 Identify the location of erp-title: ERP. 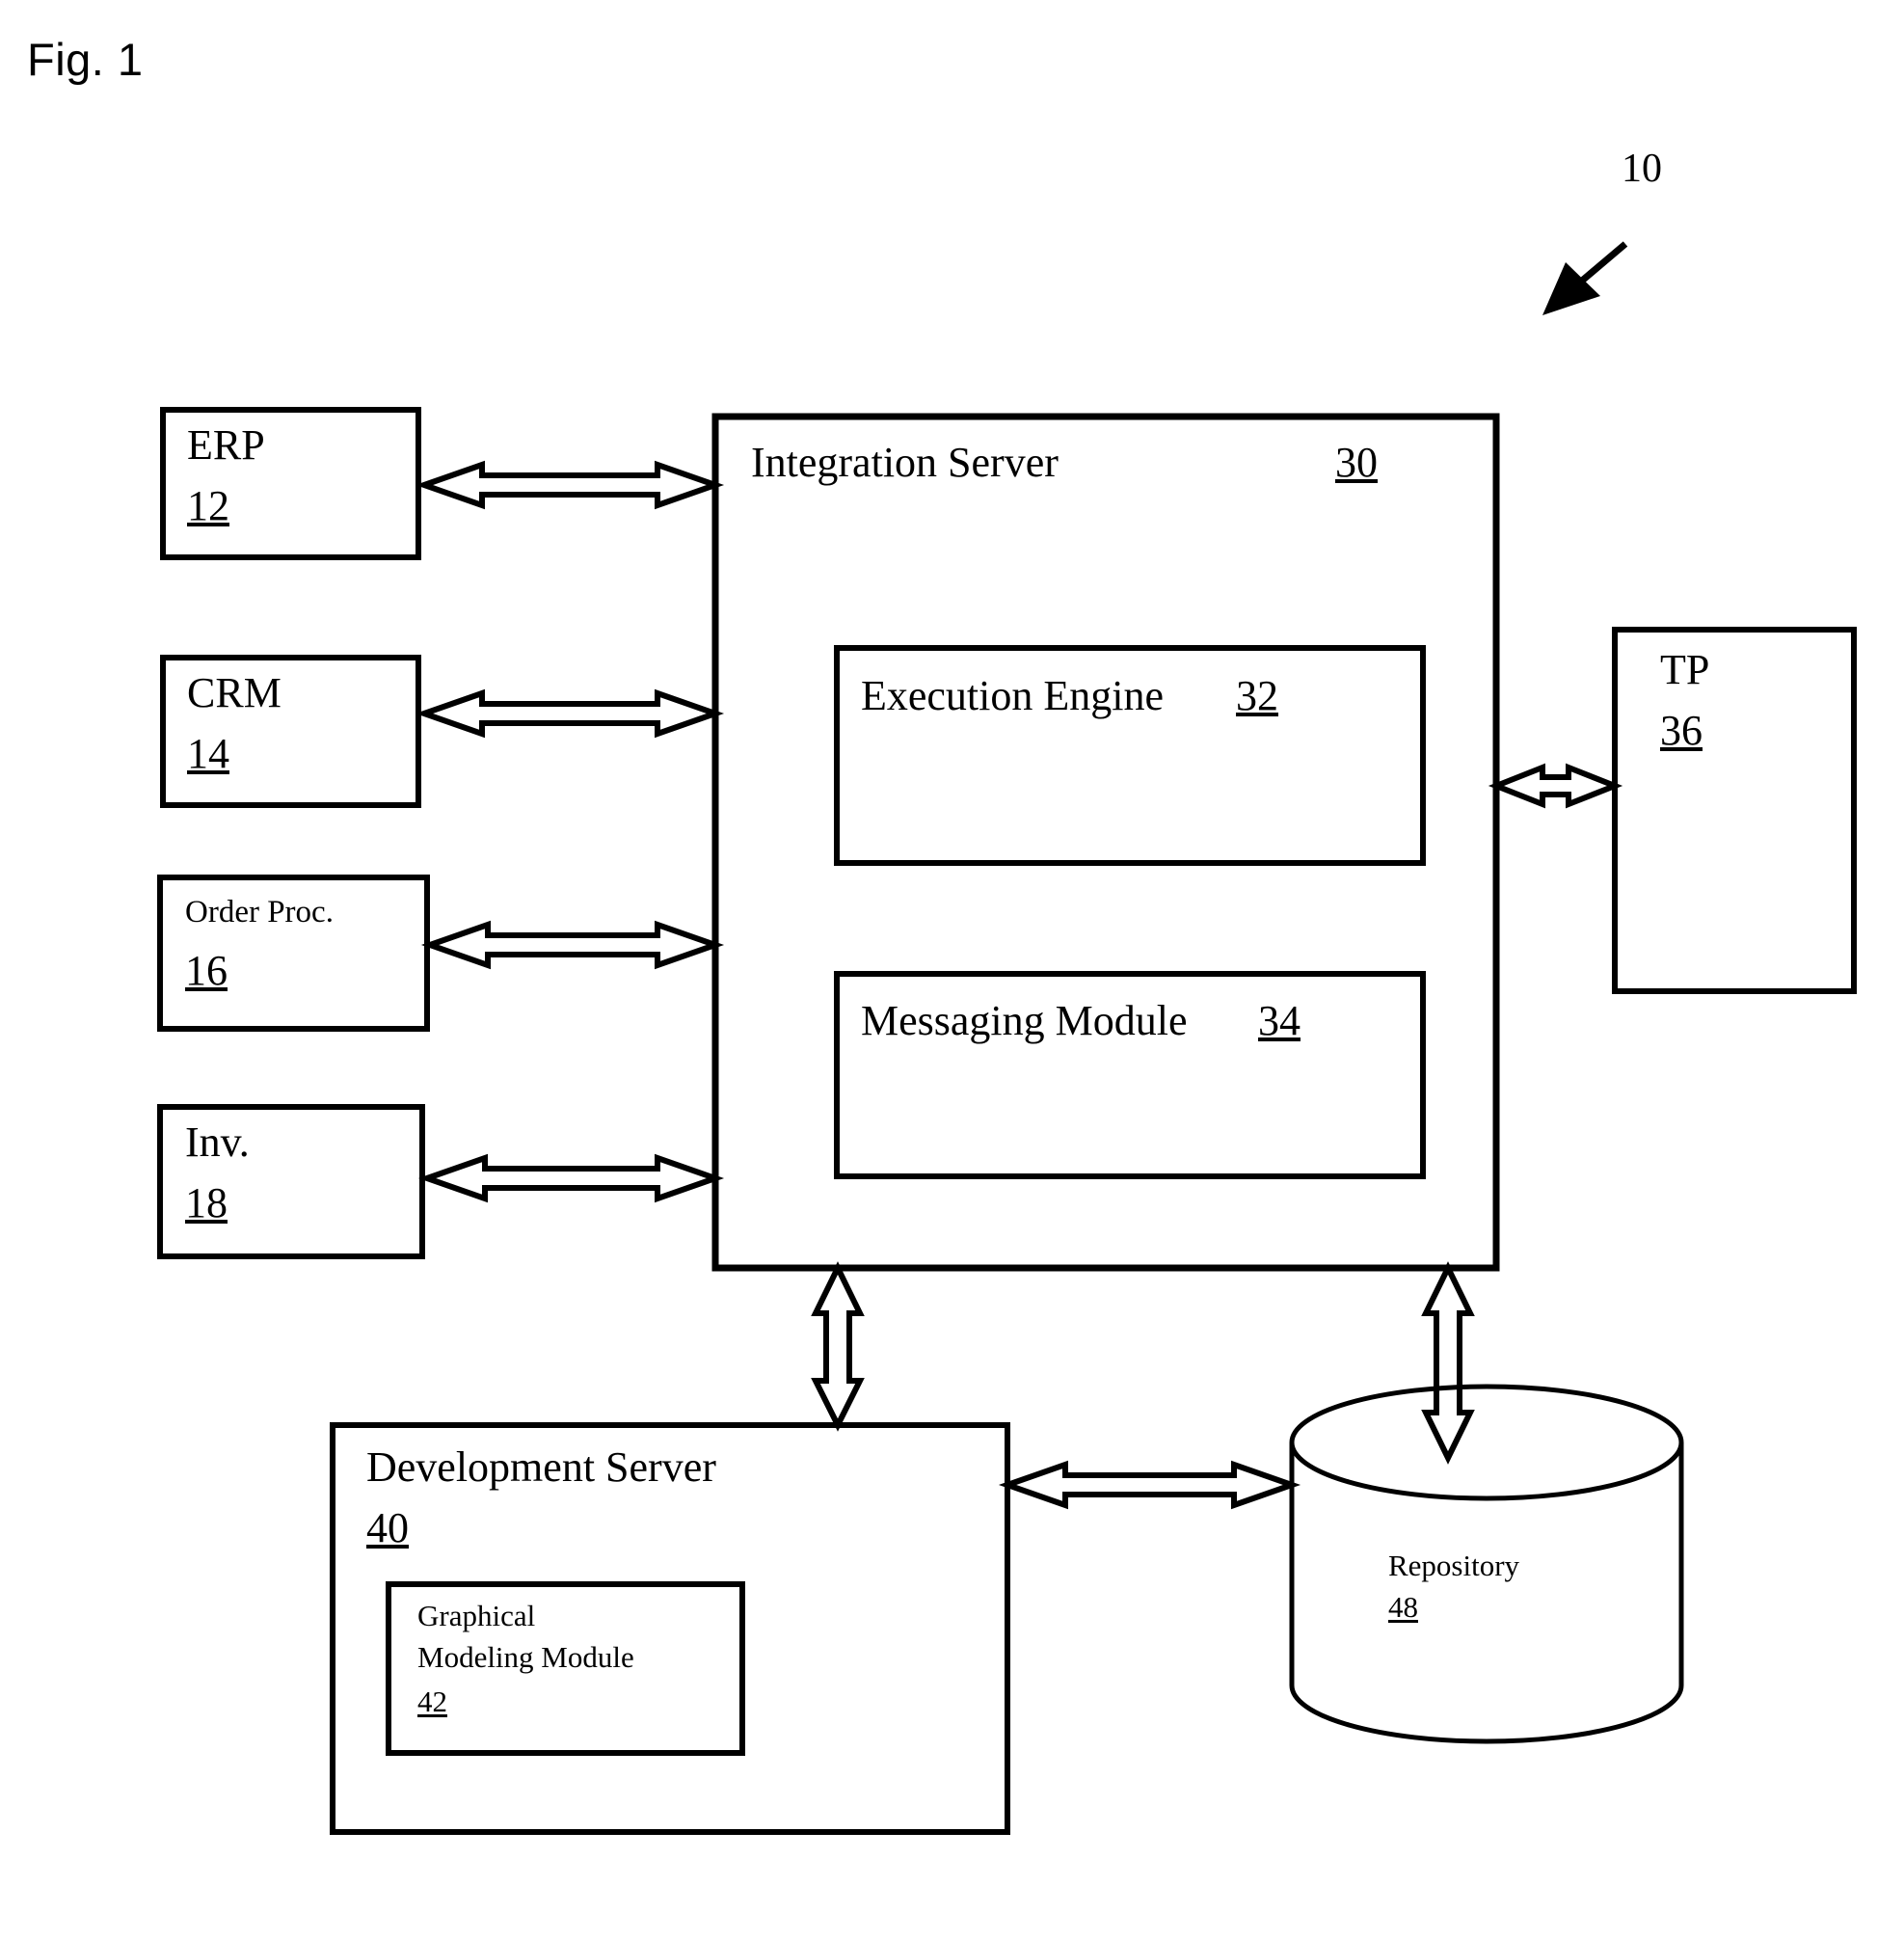
(226, 445).